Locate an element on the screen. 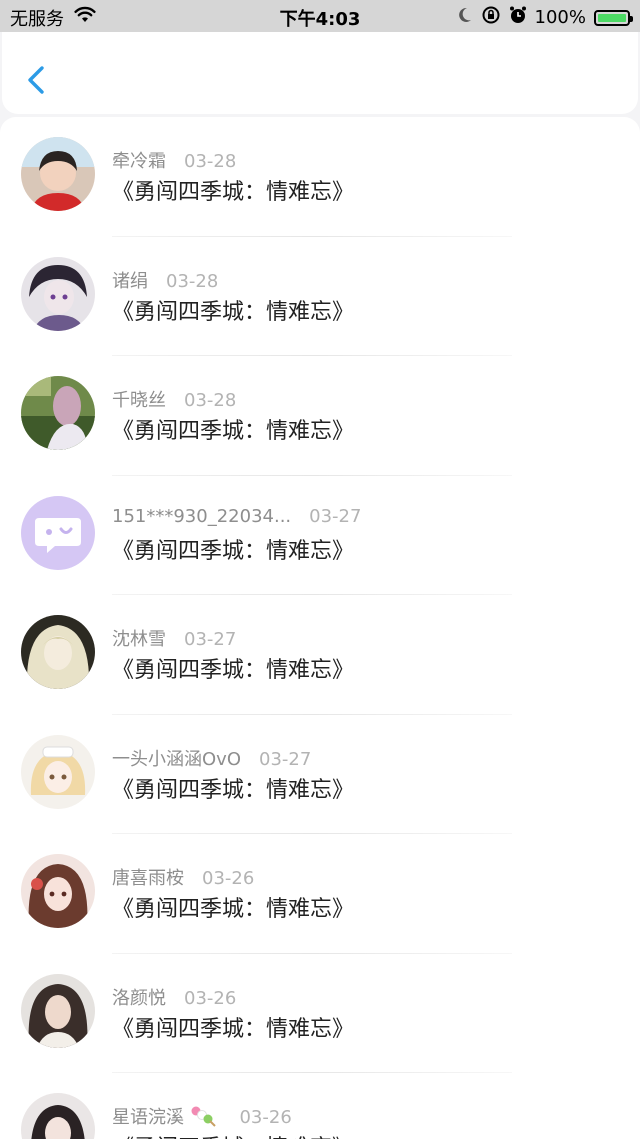 This screenshot has width=640, height=1139. list-item: 牵冷霜 03-28 《勇闯四季城：情难忘》 is located at coordinates (320, 177).